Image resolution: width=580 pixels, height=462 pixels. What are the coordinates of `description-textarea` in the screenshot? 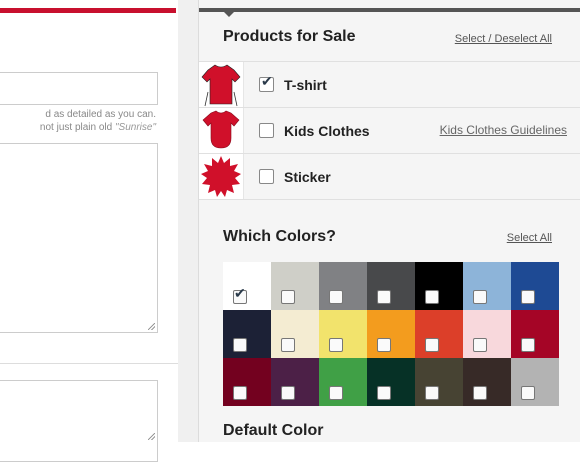 It's located at (79, 238).